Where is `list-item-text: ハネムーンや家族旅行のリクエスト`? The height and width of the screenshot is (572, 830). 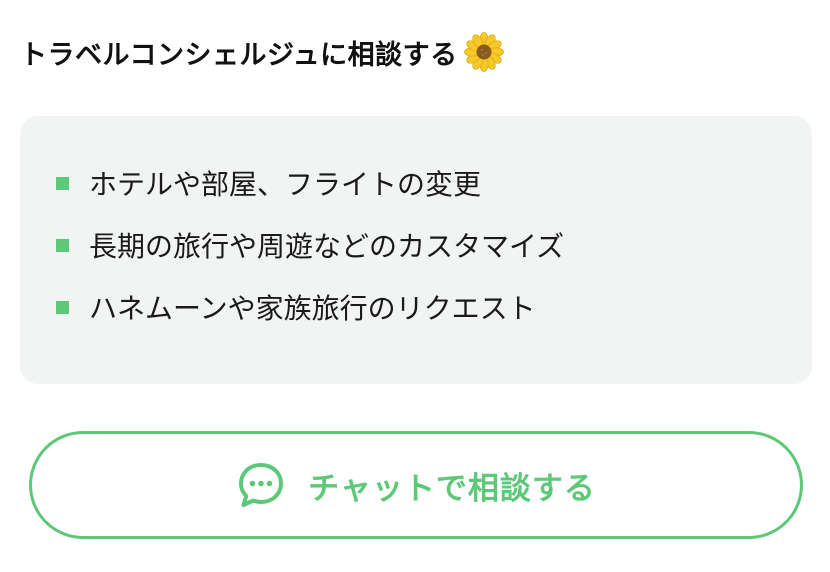 list-item-text: ハネムーンや家族旅行のリクエスト is located at coordinates (312, 308).